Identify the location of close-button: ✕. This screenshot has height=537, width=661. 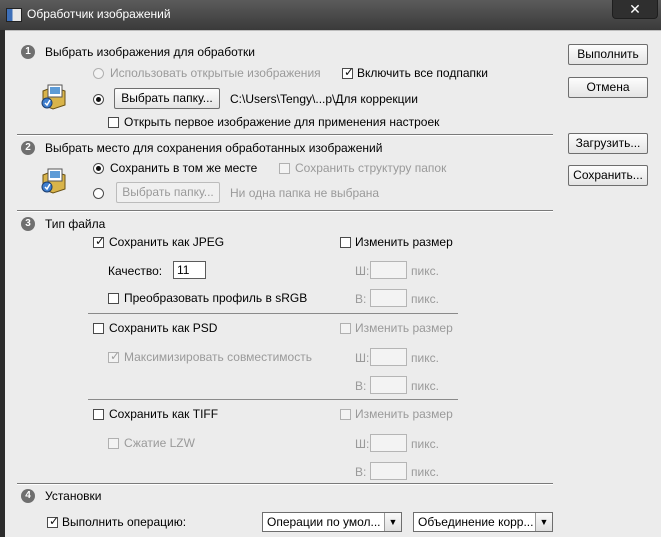
(635, 9).